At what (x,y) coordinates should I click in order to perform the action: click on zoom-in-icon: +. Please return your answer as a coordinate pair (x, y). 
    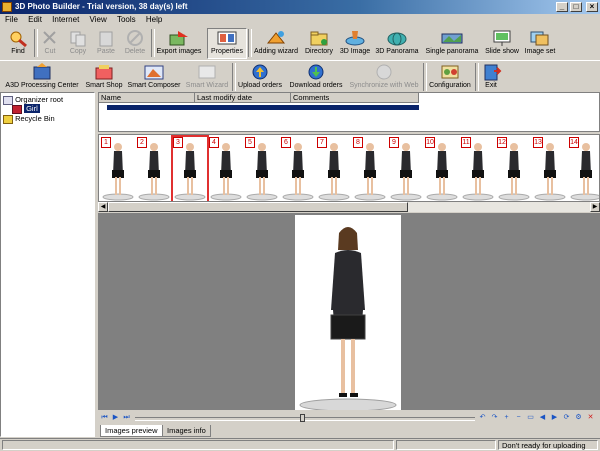
    Looking at the image, I should click on (506, 417).